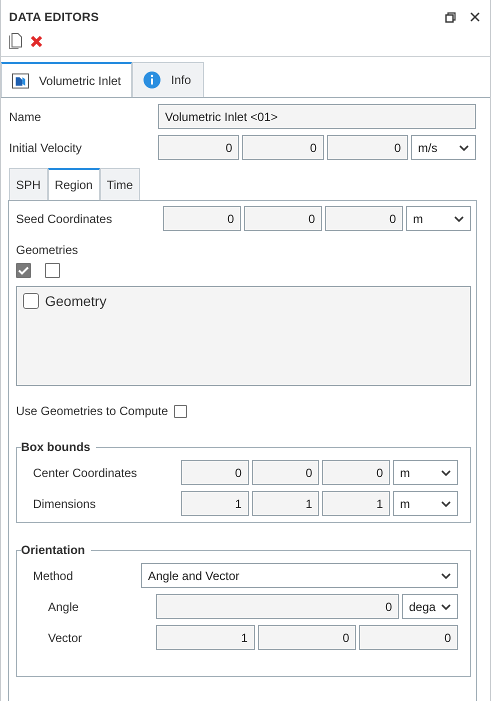  What do you see at coordinates (168, 79) in the screenshot?
I see `tab: Info` at bounding box center [168, 79].